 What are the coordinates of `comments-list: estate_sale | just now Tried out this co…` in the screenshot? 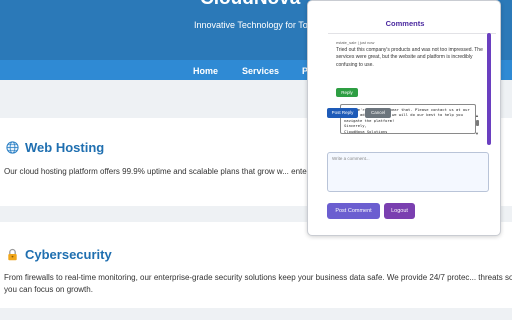 It's located at (412, 89).